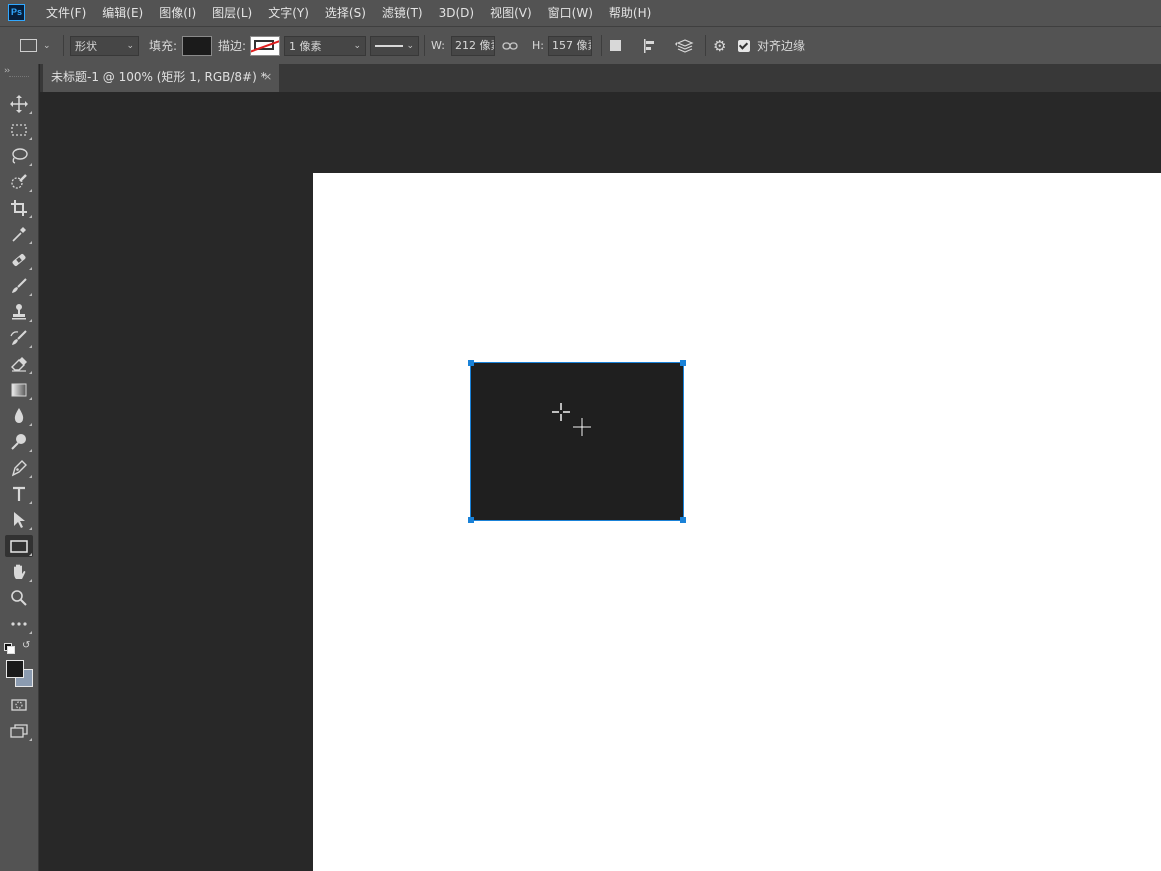 The height and width of the screenshot is (871, 1161). I want to click on menu-window: 窗口(W), so click(570, 13).